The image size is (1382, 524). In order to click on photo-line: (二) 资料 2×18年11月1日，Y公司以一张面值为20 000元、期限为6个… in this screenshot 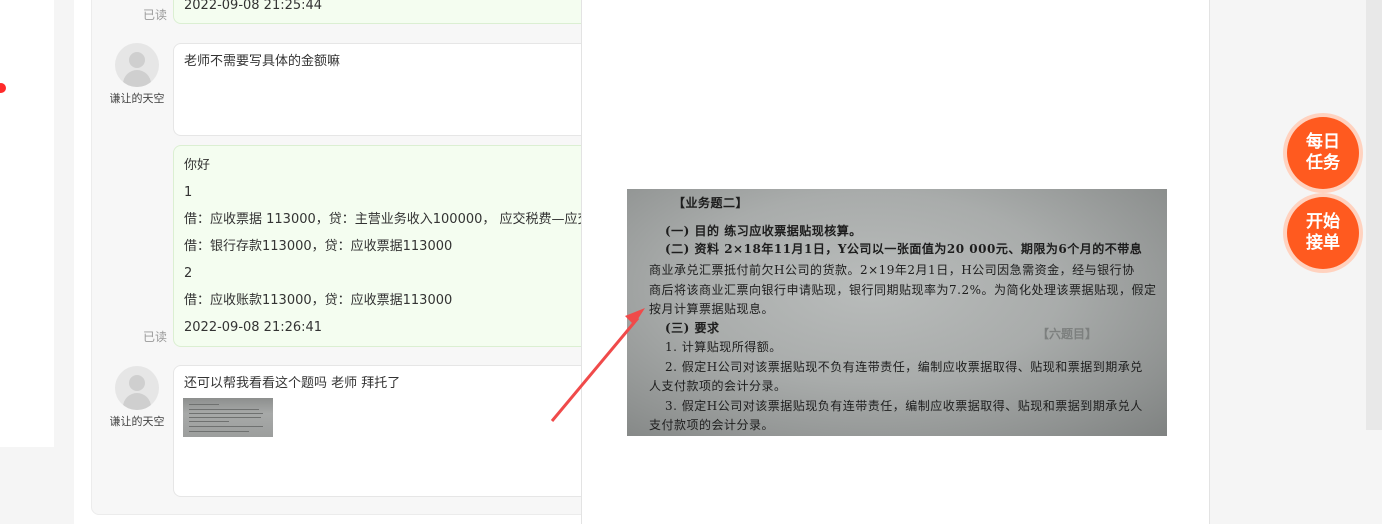, I will do `click(904, 249)`.